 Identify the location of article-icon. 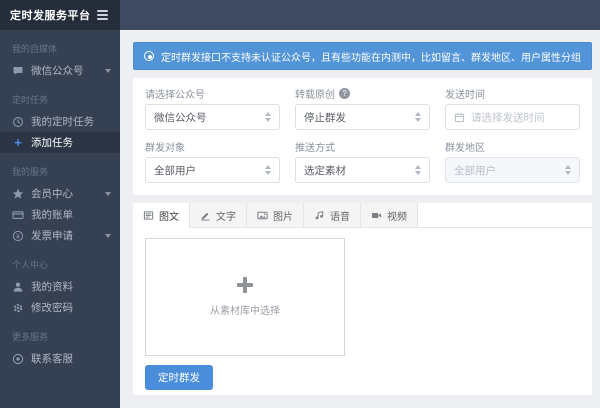
(148, 215).